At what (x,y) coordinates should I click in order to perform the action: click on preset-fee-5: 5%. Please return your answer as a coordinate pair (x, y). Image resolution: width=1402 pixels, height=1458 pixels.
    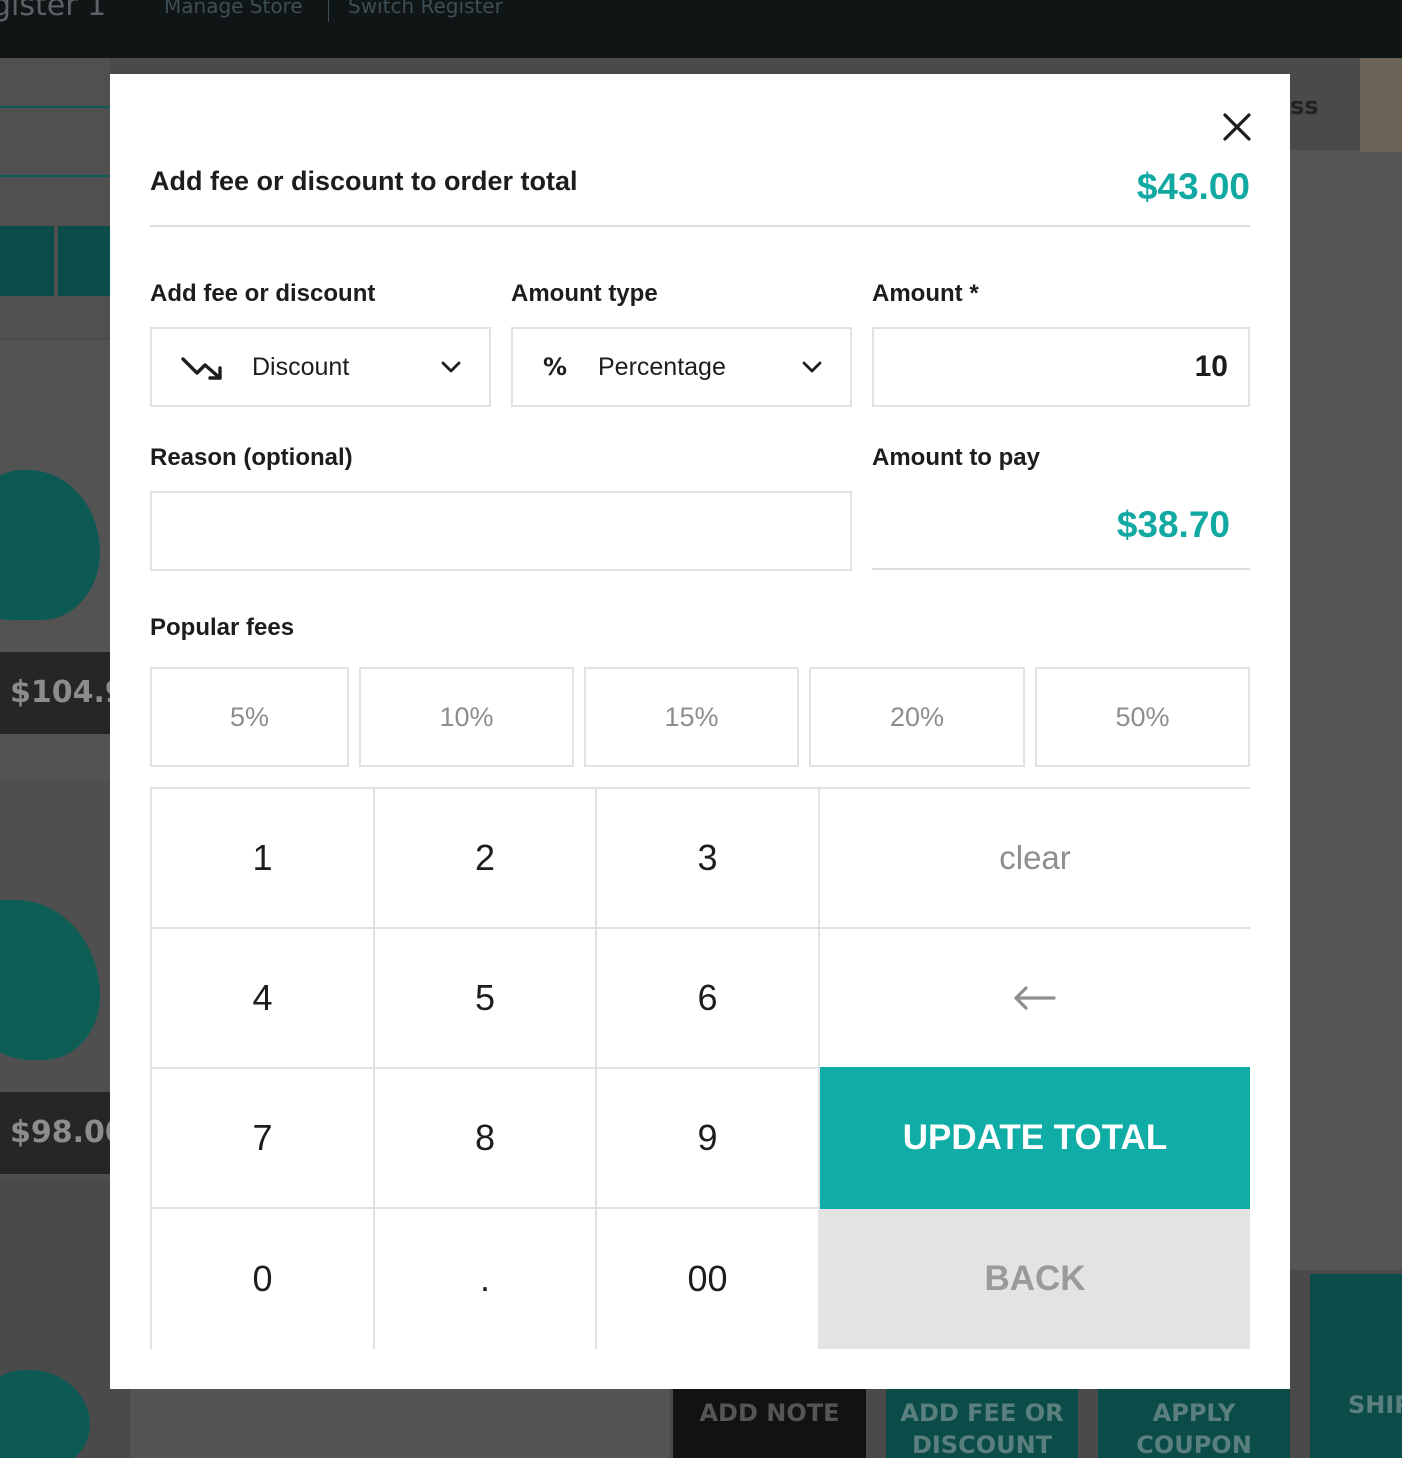
    Looking at the image, I should click on (249, 717).